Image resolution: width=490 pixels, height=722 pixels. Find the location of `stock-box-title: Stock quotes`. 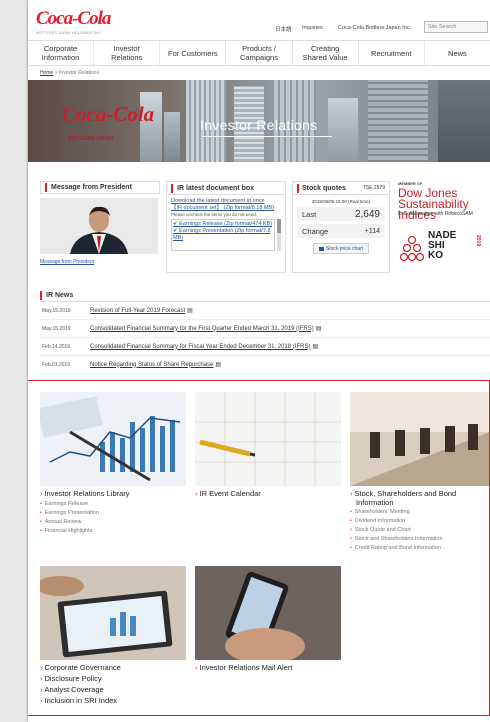

stock-box-title: Stock quotes is located at coordinates (324, 188).